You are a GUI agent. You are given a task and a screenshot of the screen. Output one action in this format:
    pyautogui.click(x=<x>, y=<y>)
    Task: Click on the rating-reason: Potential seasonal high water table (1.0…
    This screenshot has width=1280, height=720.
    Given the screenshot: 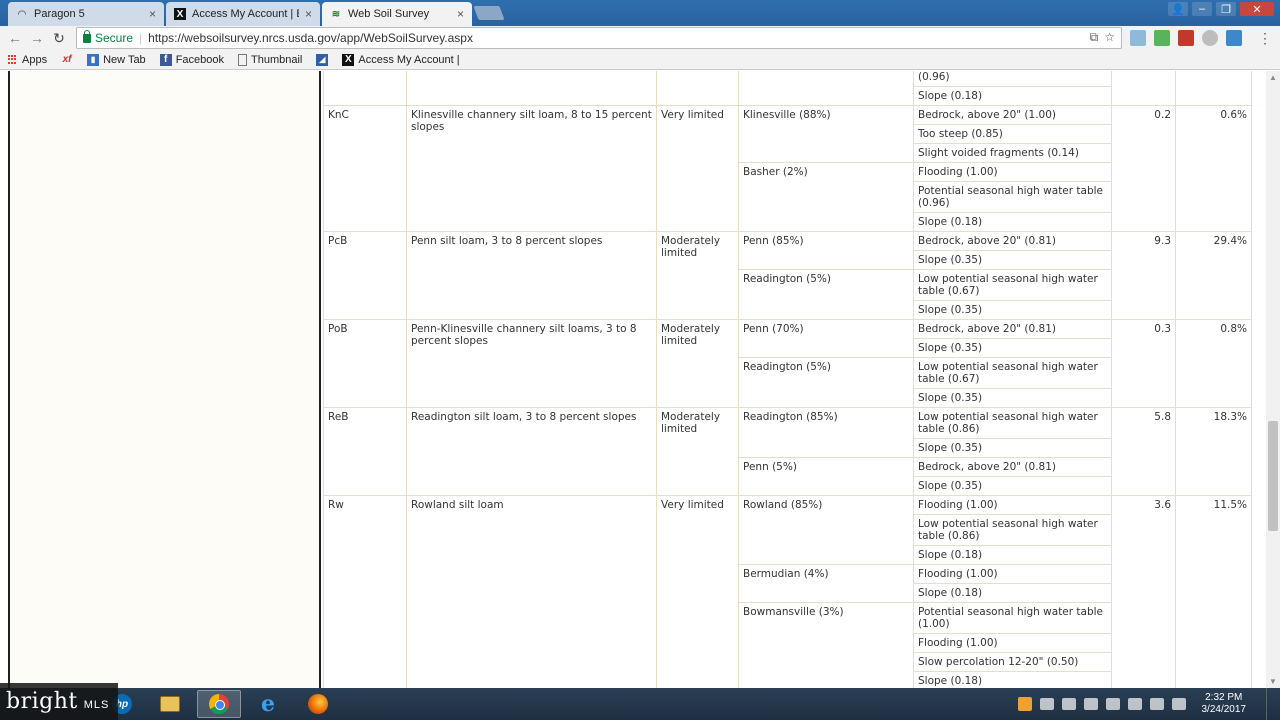 What is the action you would take?
    pyautogui.click(x=1012, y=618)
    